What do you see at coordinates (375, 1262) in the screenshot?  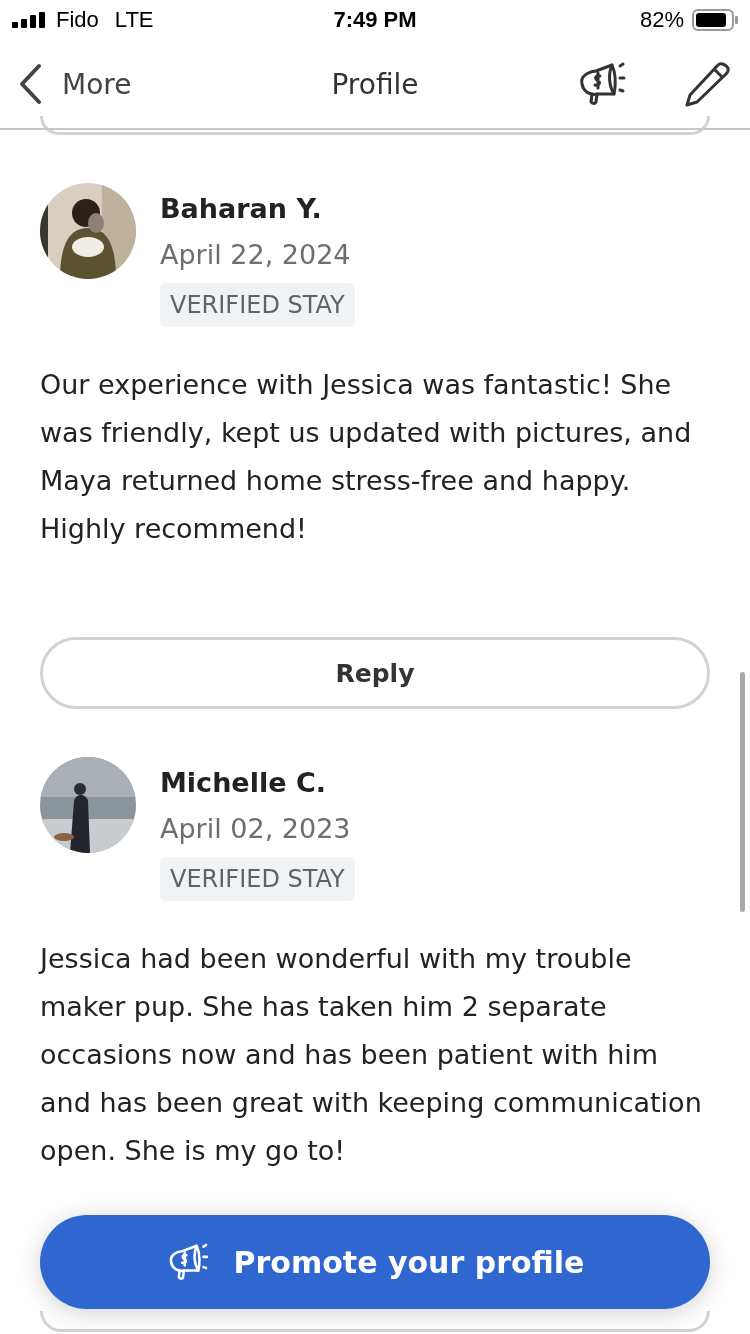 I see `promote-button: Promote your profile` at bounding box center [375, 1262].